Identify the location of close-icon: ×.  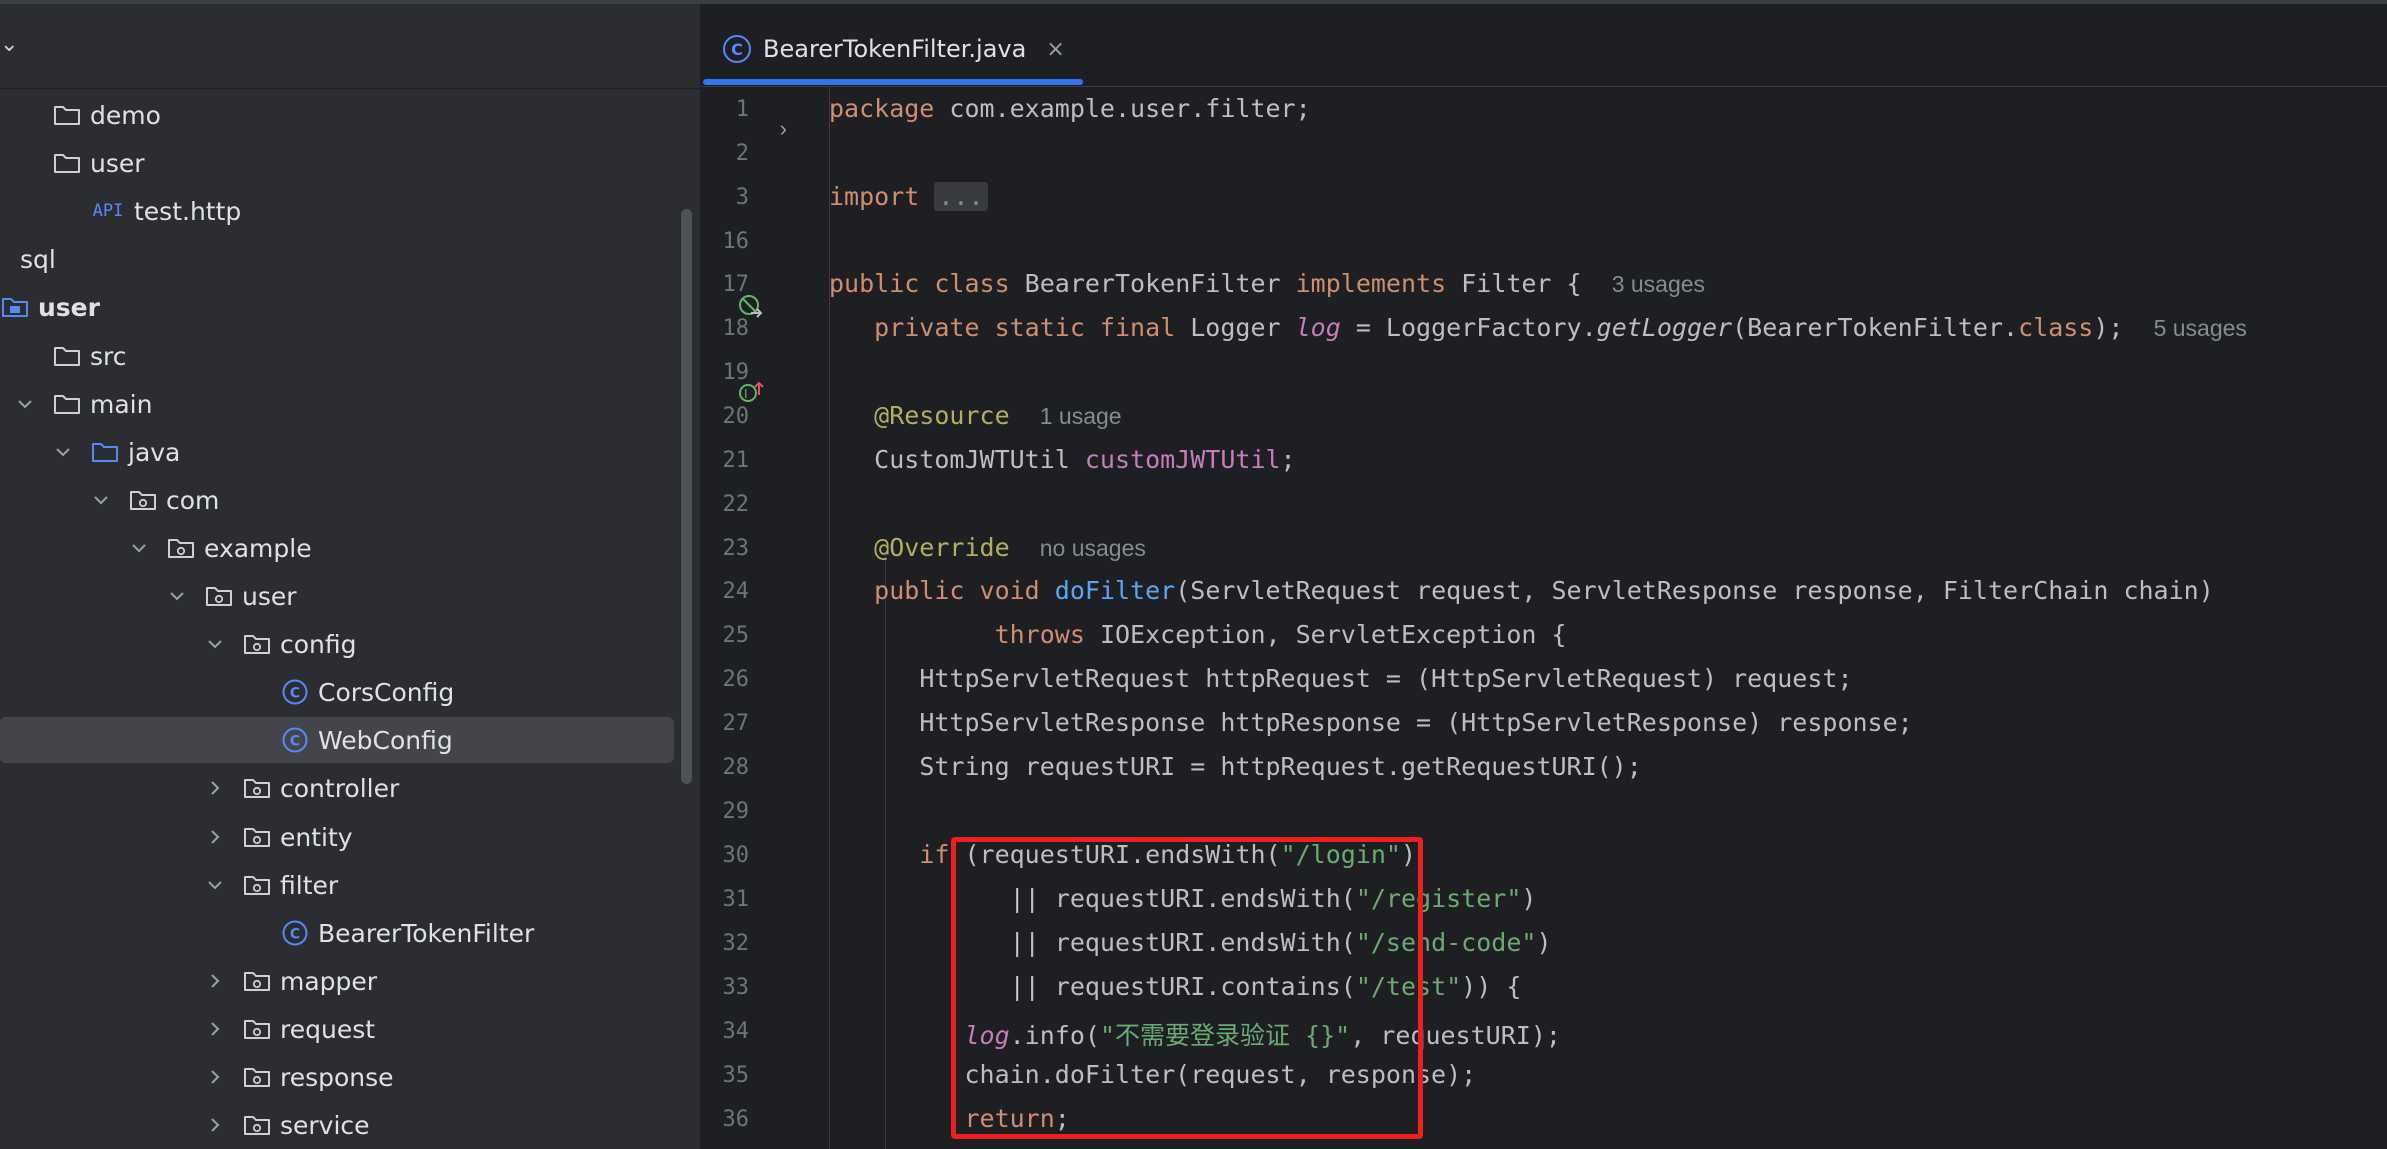
(1055, 49).